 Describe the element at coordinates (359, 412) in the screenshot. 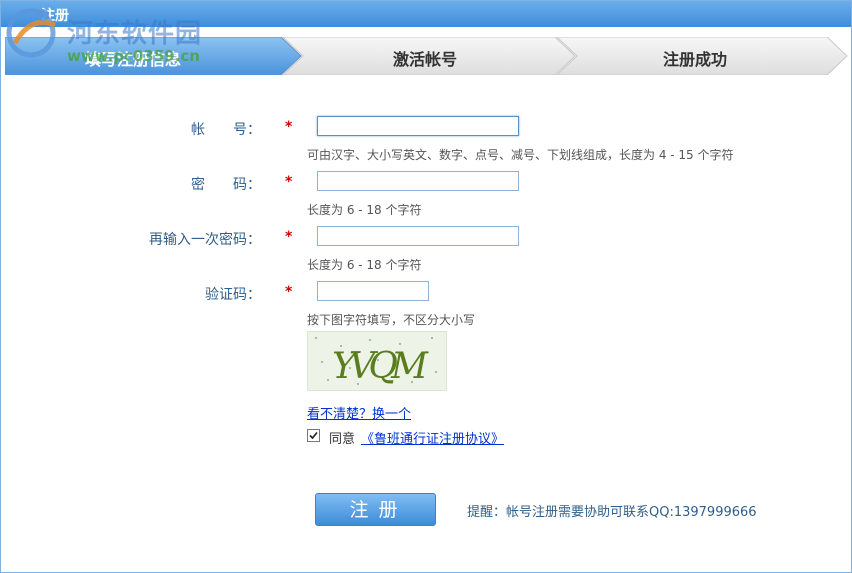

I see `refresh-captcha-link: 看不清楚？换一个` at that location.